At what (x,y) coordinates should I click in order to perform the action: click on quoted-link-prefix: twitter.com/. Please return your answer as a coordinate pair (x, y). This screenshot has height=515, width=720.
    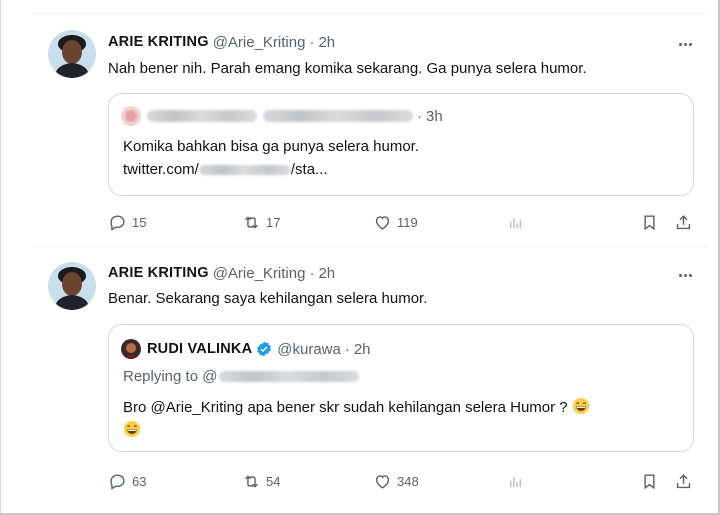
    Looking at the image, I should click on (161, 169).